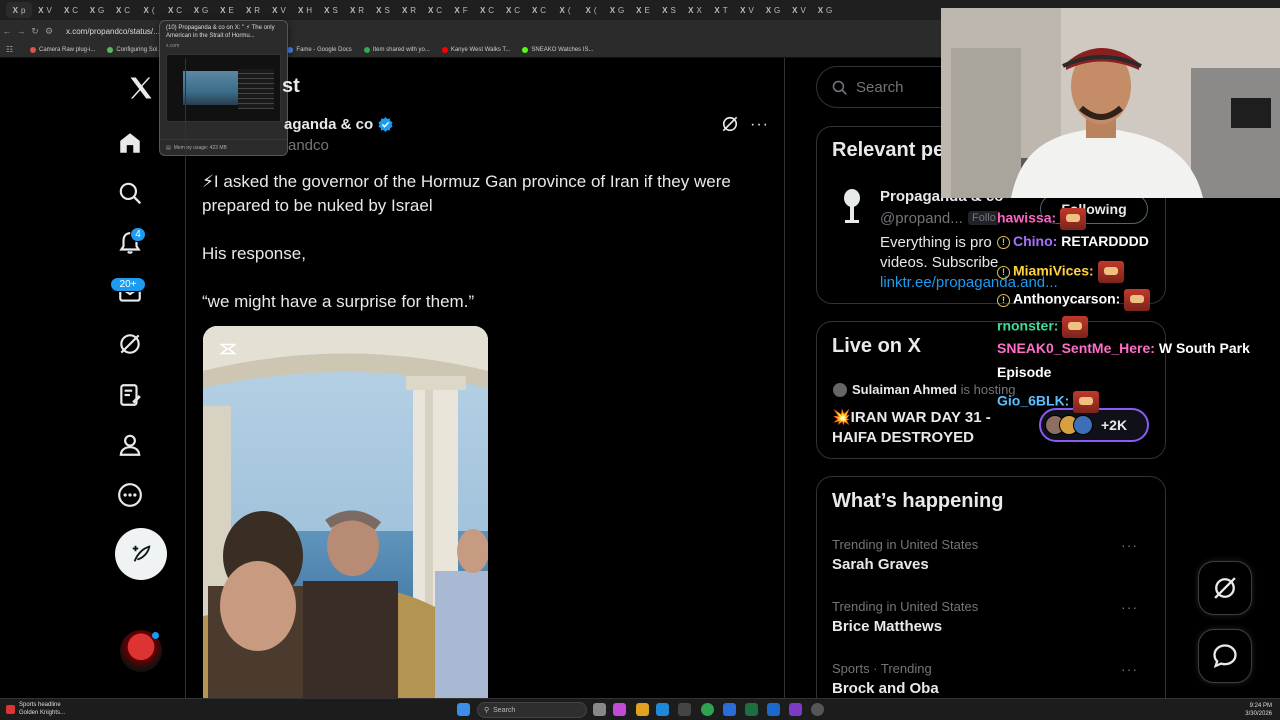  What do you see at coordinates (619, 709) in the screenshot?
I see `copilot-icon` at bounding box center [619, 709].